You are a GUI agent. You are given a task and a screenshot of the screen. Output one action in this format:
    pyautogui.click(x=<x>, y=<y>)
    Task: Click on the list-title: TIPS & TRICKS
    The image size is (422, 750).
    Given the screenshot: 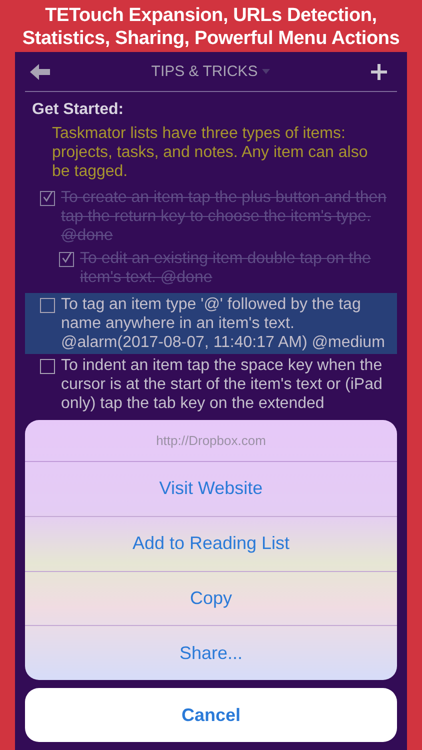 What is the action you would take?
    pyautogui.click(x=204, y=71)
    